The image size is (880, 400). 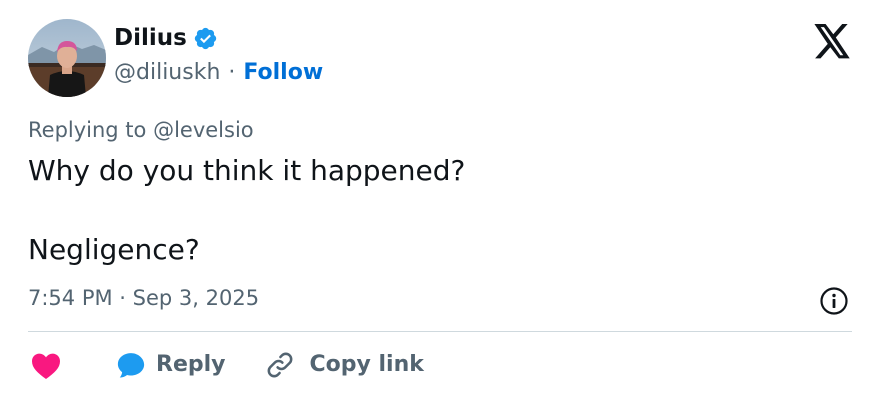 I want to click on author-handle-row: @diliuskh · Follow, so click(x=218, y=73).